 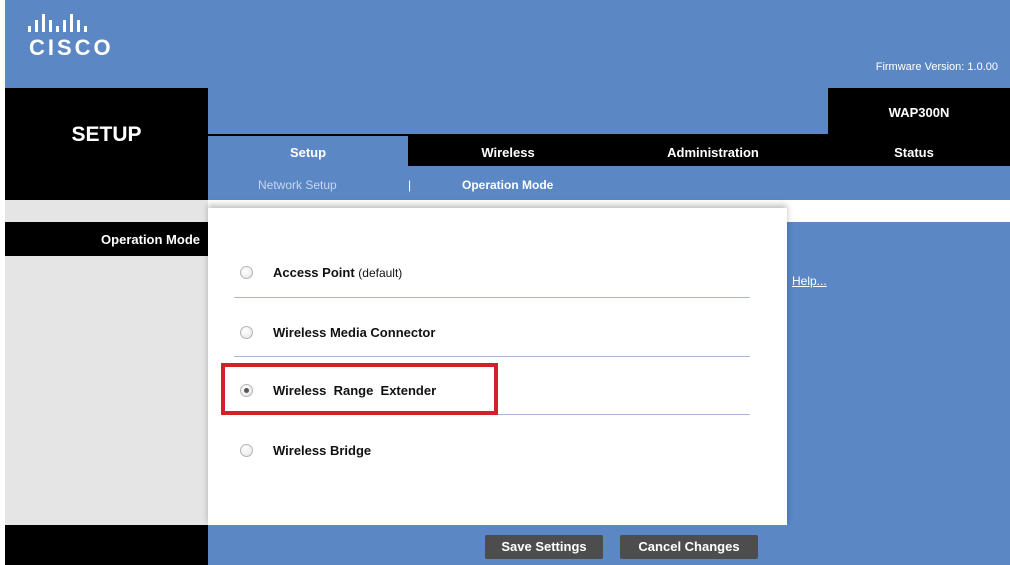 I want to click on model-name: WAP300N, so click(x=919, y=112).